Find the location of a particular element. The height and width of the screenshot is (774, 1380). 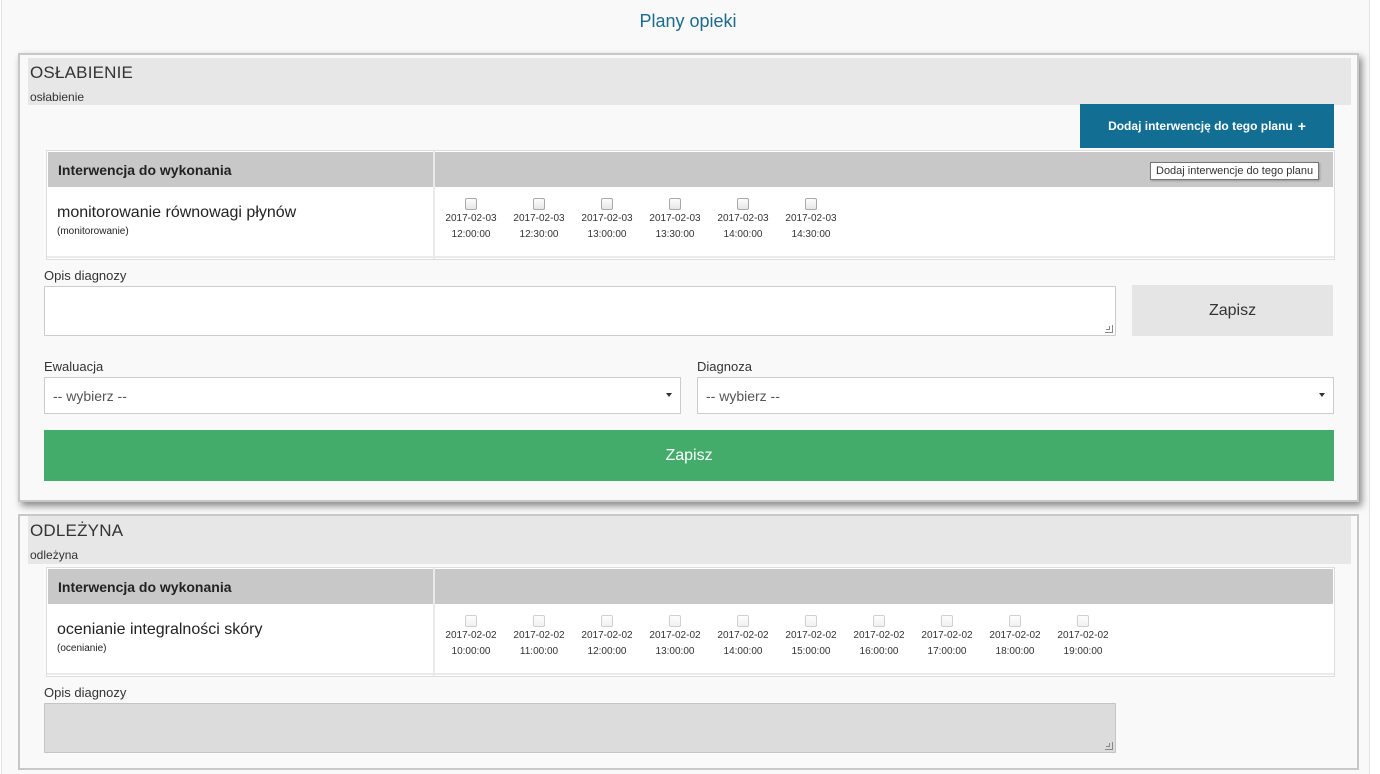

intervention-name: ocenianie integralności skóry is located at coordinates (160, 629).